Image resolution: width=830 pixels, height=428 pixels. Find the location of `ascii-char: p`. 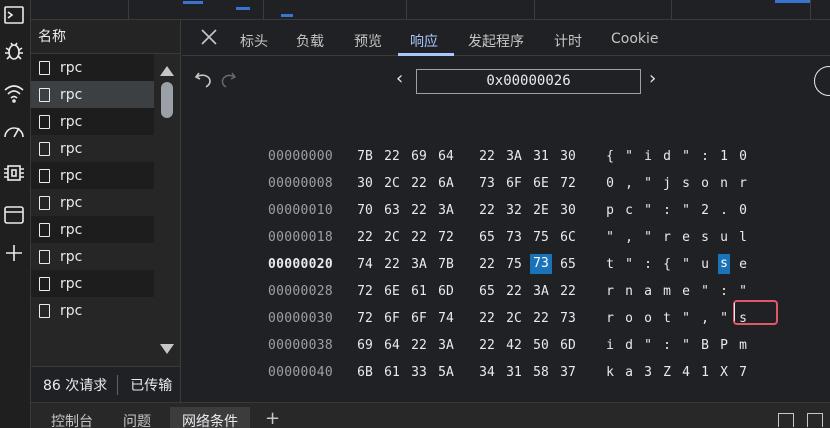

ascii-char: p is located at coordinates (610, 210).